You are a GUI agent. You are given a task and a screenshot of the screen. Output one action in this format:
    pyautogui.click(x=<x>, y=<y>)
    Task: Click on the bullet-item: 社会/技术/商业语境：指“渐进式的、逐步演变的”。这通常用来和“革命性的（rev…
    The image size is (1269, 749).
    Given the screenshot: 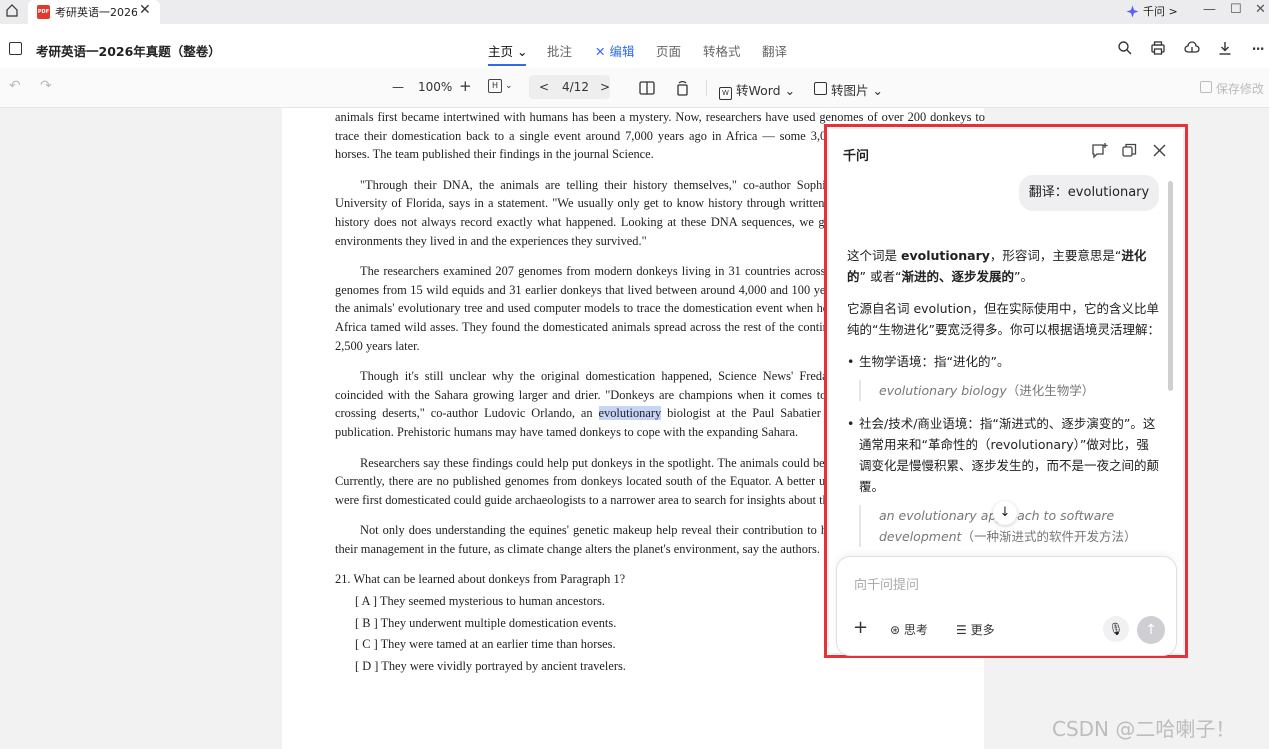 What is the action you would take?
    pyautogui.click(x=1003, y=455)
    